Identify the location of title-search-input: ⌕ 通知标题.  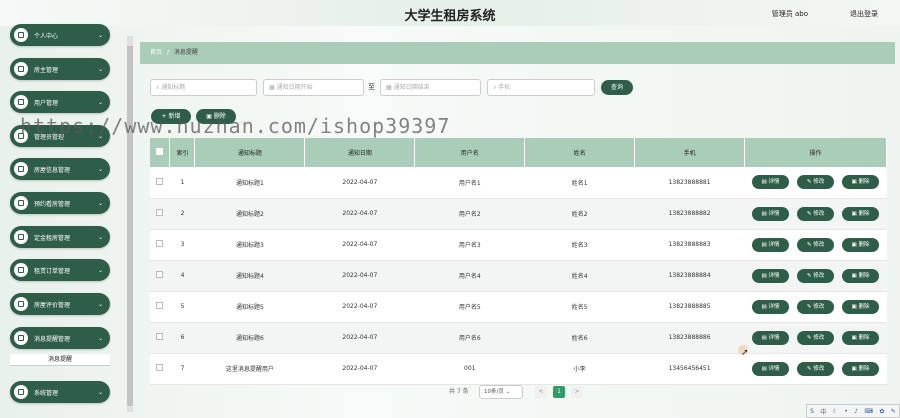
(203, 87).